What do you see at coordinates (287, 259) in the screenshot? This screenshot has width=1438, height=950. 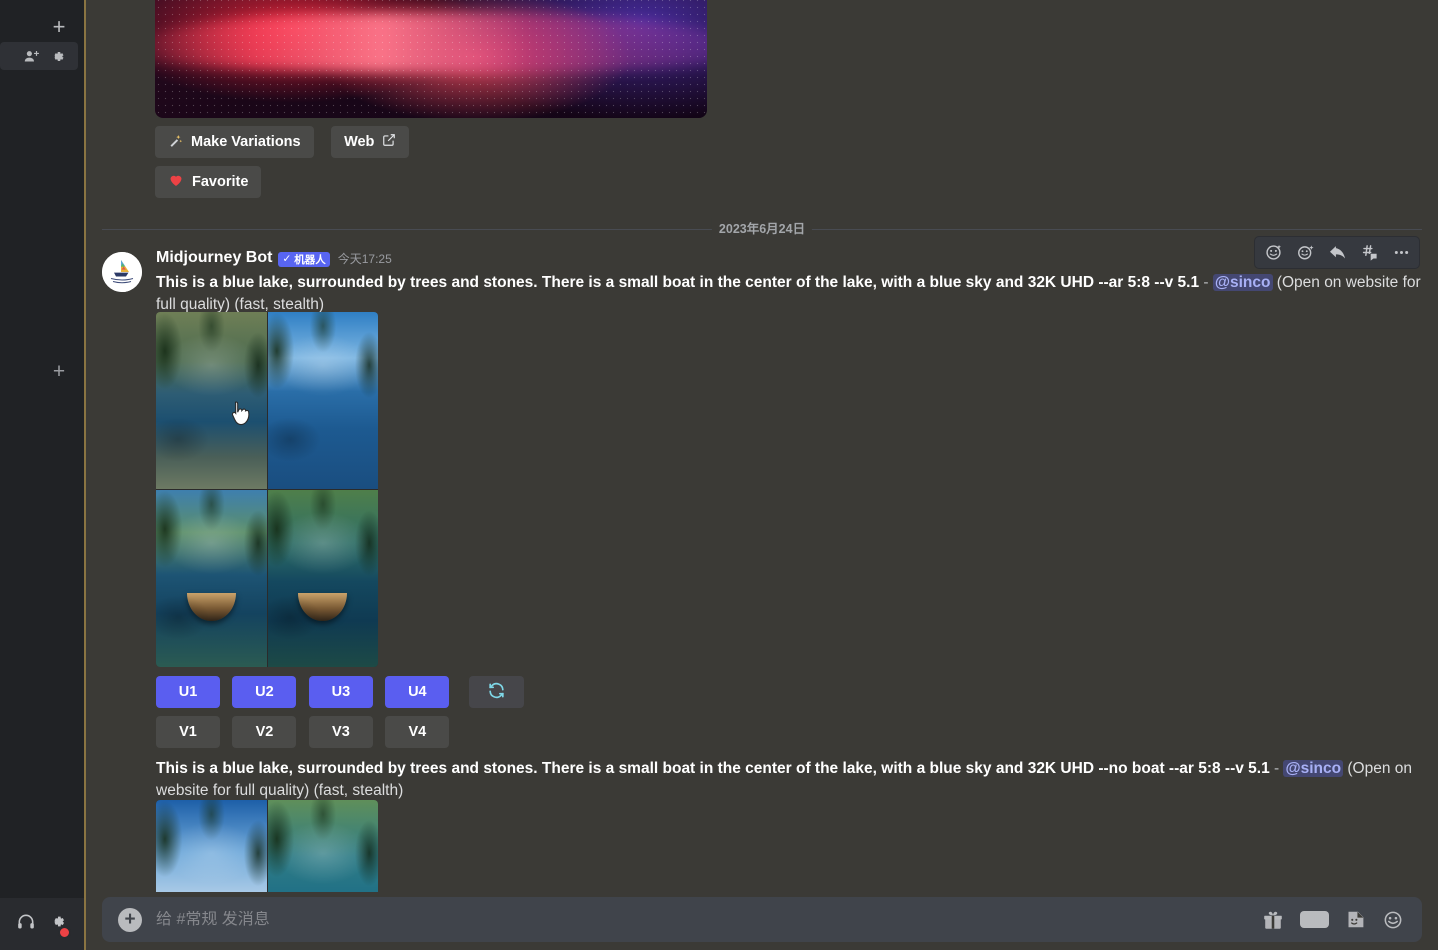 I see `verified-check-icon: ✓` at bounding box center [287, 259].